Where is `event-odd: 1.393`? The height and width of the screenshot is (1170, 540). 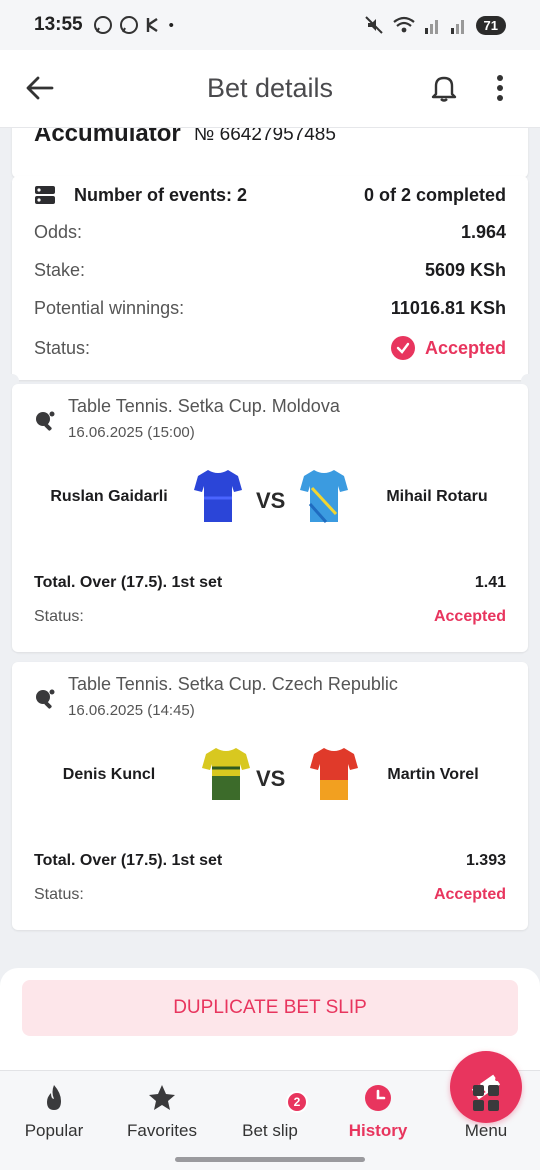
event-odd: 1.393 is located at coordinates (485, 860).